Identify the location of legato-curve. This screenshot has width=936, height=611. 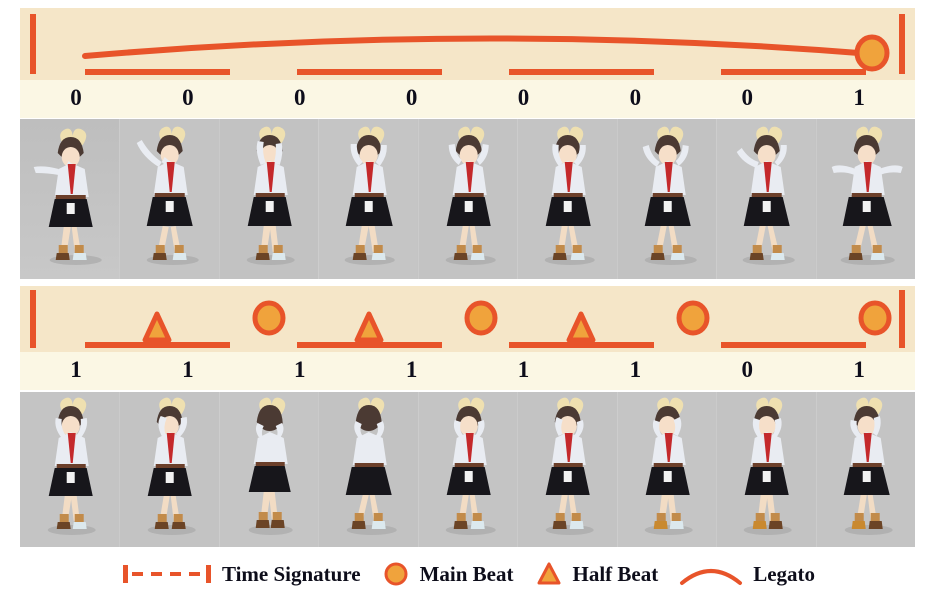
(478, 47).